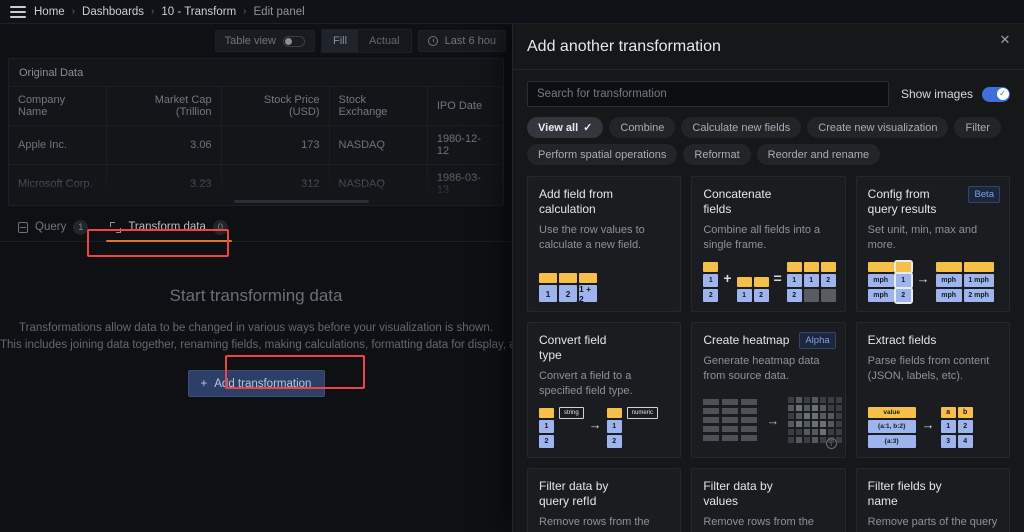 This screenshot has width=1024, height=532. I want to click on art-header-cell-selected, so click(903, 267).